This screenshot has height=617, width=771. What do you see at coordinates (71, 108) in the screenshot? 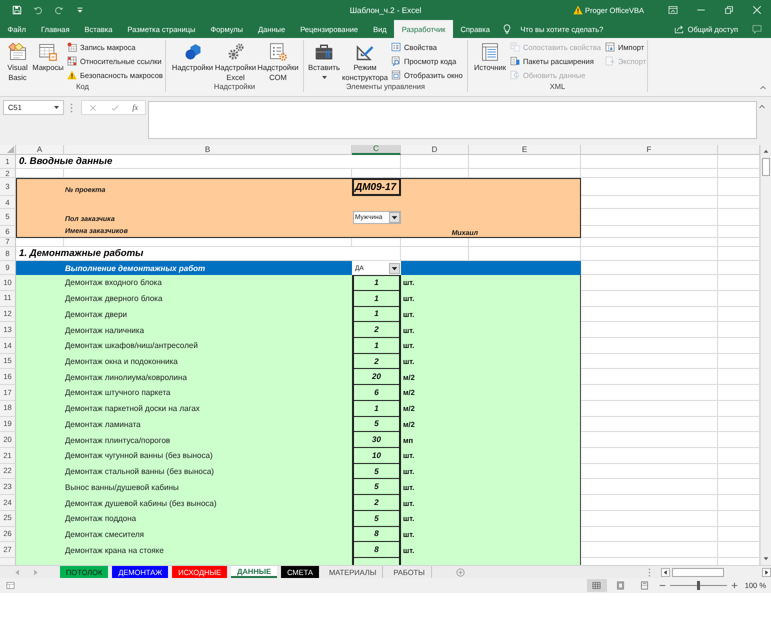
I see `drag-handle-icon` at bounding box center [71, 108].